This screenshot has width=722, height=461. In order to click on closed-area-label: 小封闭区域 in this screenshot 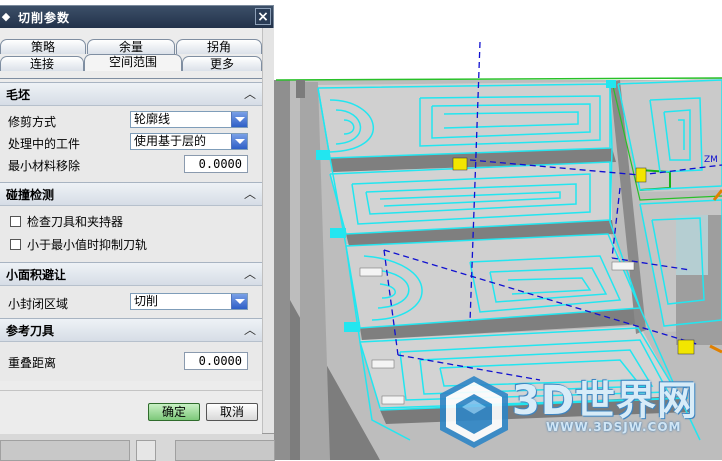, I will do `click(38, 304)`.